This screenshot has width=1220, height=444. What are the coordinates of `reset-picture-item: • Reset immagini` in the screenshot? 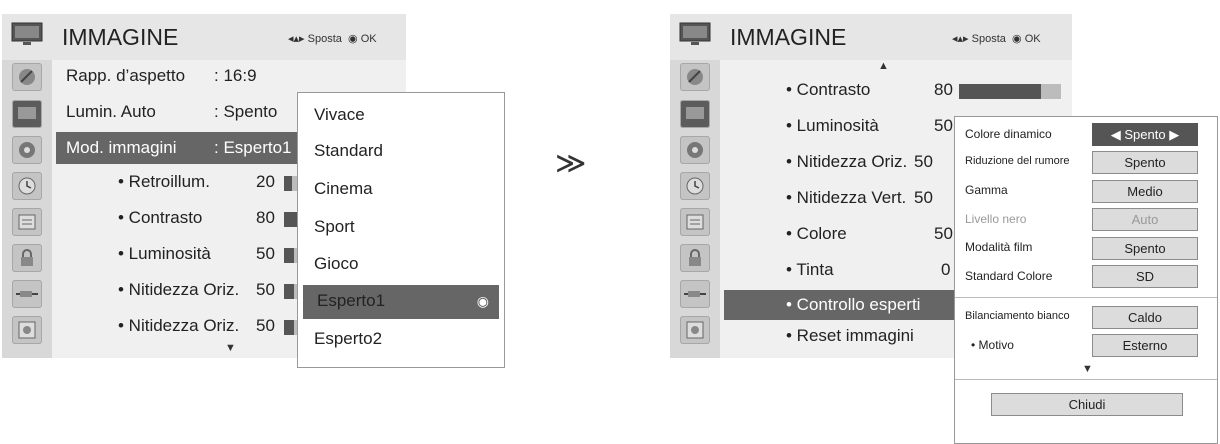 It's located at (850, 336).